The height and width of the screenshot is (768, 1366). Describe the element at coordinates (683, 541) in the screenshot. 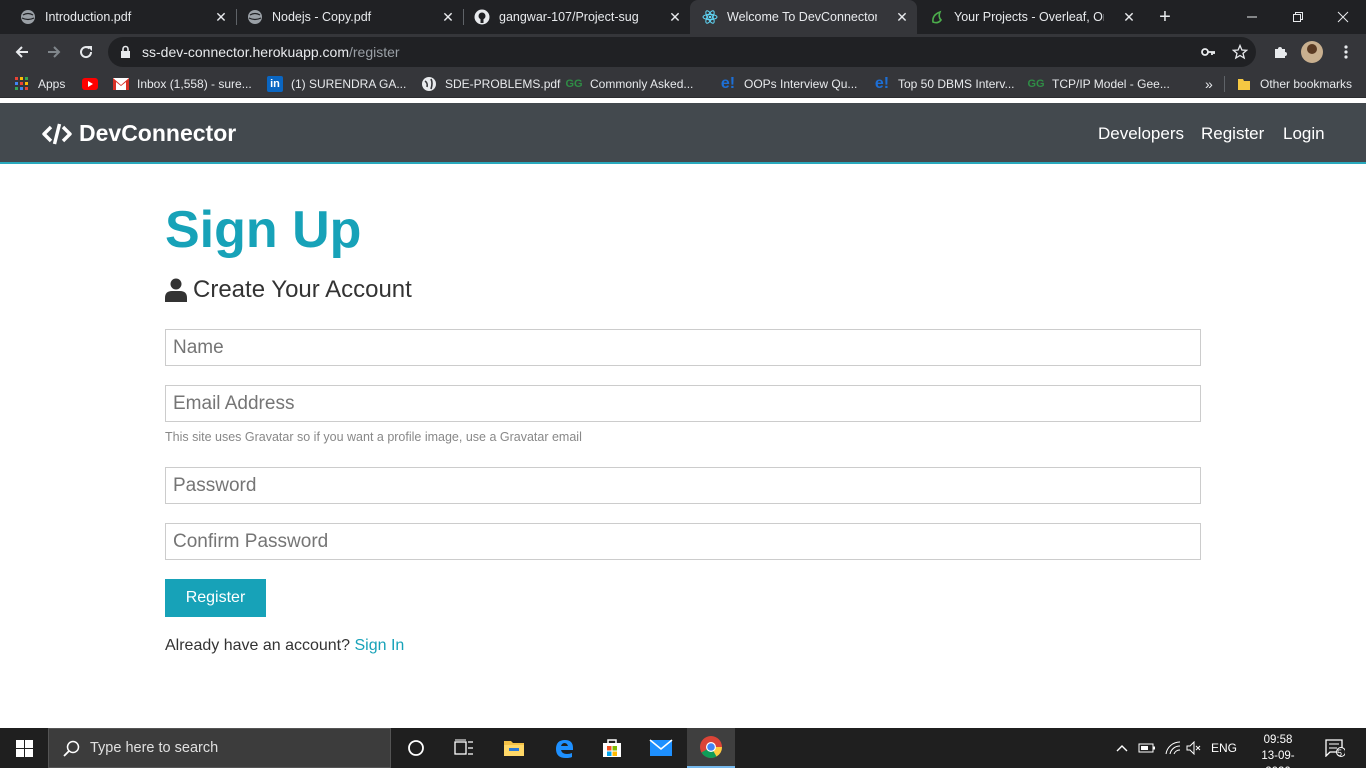

I see `confirm-password-field` at that location.